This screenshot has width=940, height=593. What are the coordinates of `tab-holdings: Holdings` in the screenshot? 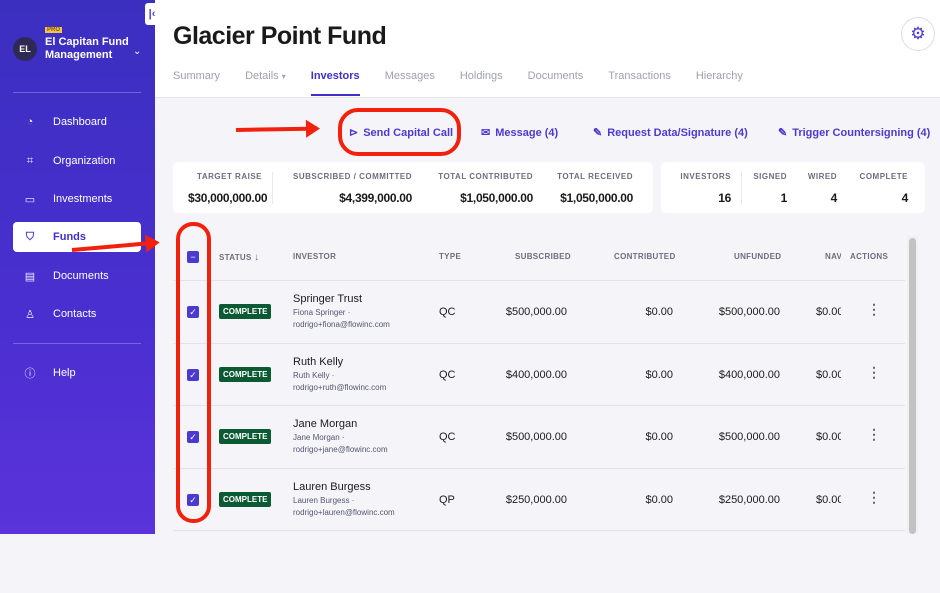 It's located at (481, 83).